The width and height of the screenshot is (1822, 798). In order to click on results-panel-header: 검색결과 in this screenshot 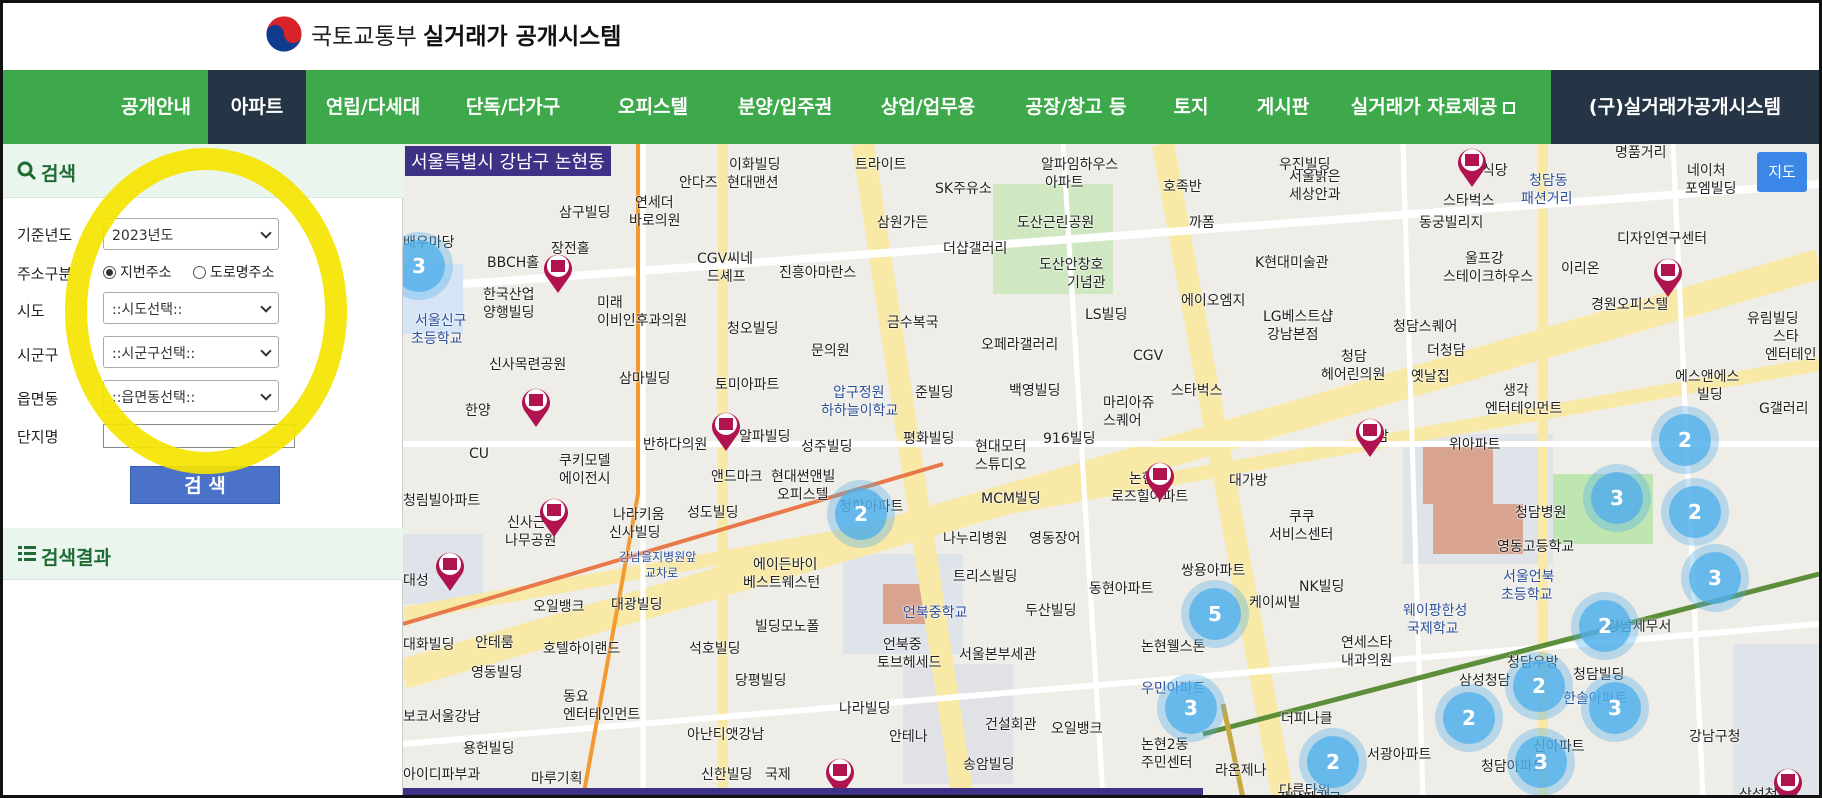, I will do `click(203, 554)`.